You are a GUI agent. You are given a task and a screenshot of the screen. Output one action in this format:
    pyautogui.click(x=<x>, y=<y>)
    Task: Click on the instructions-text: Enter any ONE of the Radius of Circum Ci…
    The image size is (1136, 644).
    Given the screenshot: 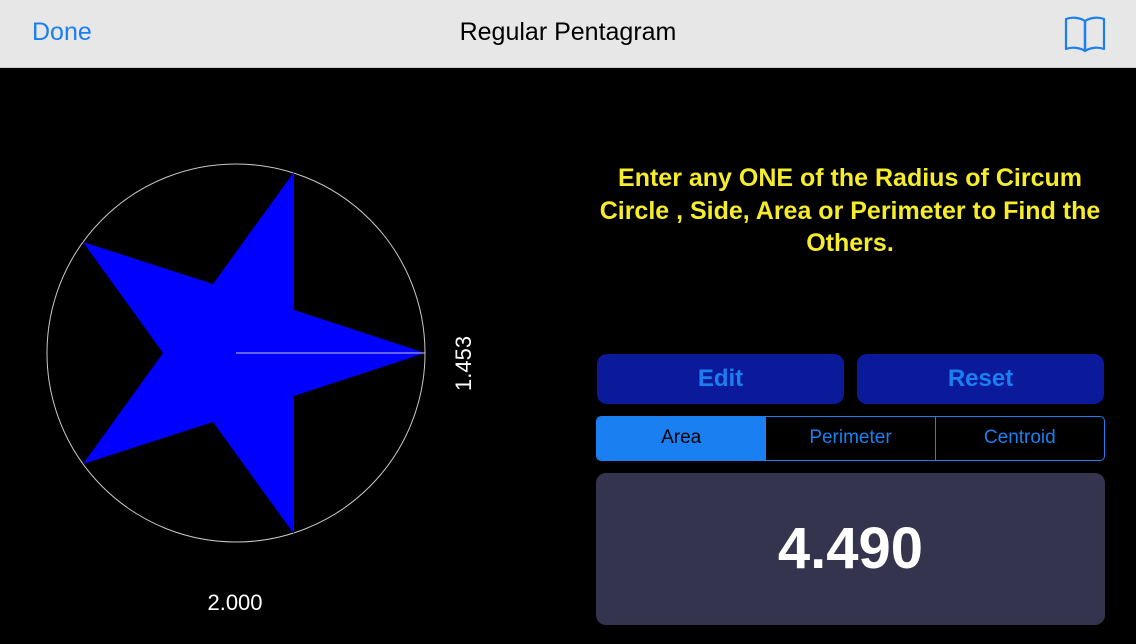 What is the action you would take?
    pyautogui.click(x=850, y=210)
    